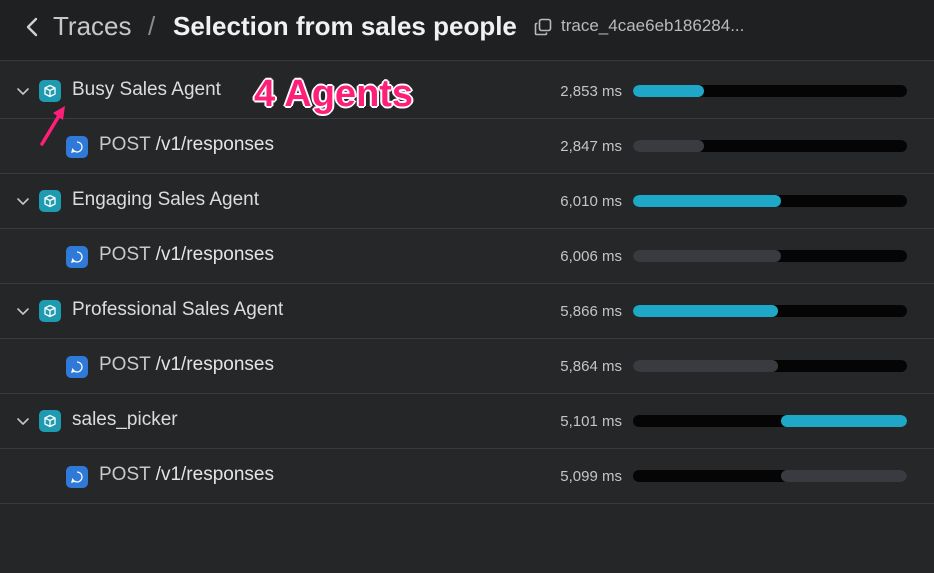  Describe the element at coordinates (345, 26) in the screenshot. I see `page-title: Selection from sales people` at that location.